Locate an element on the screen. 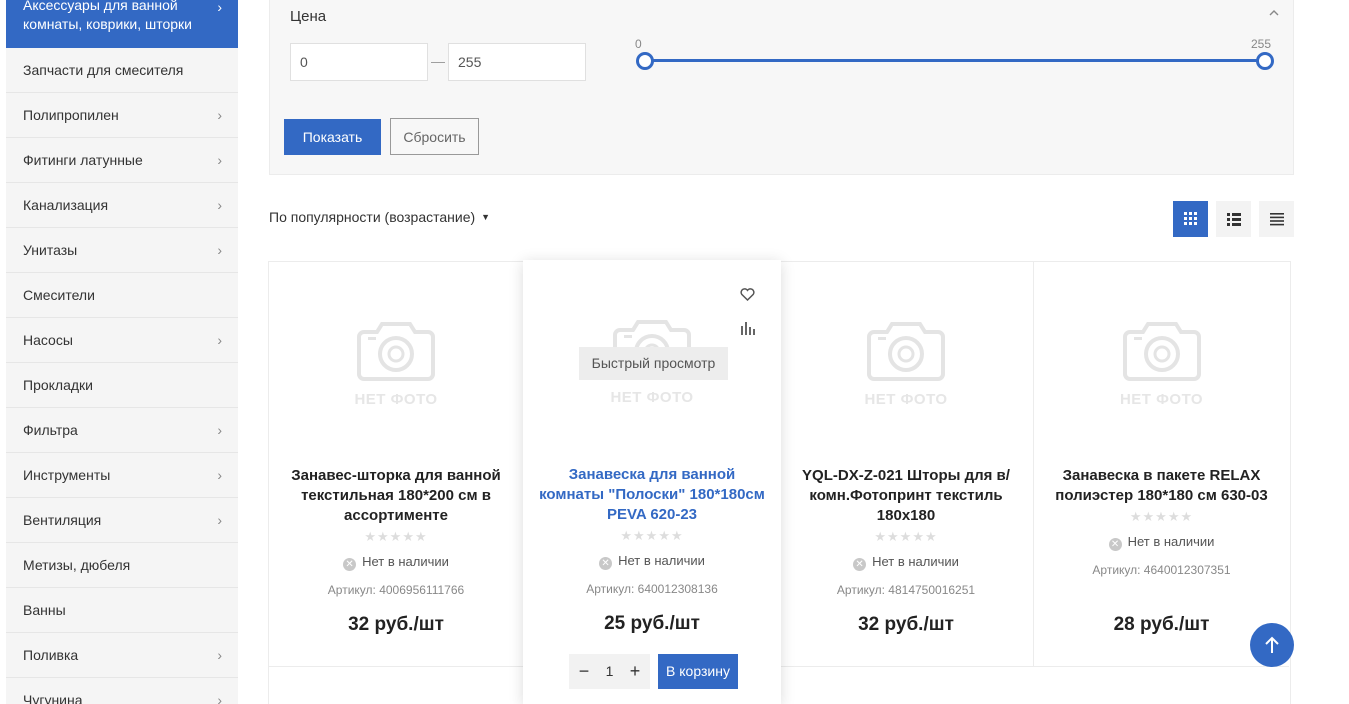 This screenshot has height=704, width=1349. quantity-value: 1 is located at coordinates (609, 671).